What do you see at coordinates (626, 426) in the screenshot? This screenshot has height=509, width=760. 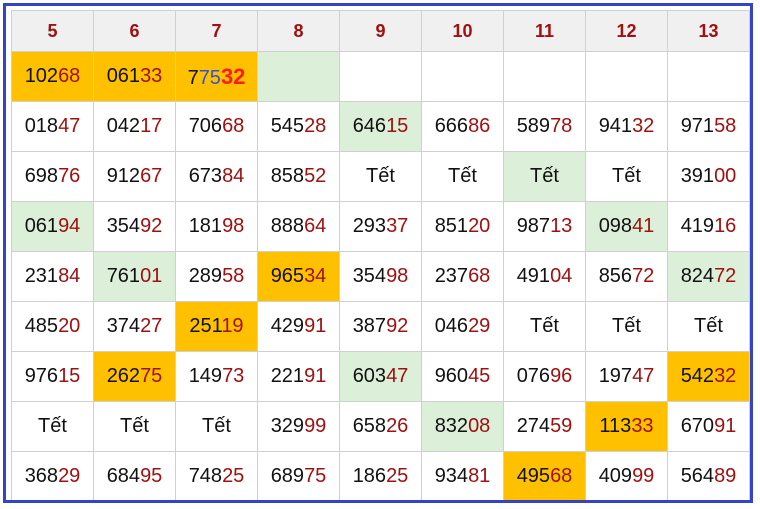 I see `result-cell: 11333` at bounding box center [626, 426].